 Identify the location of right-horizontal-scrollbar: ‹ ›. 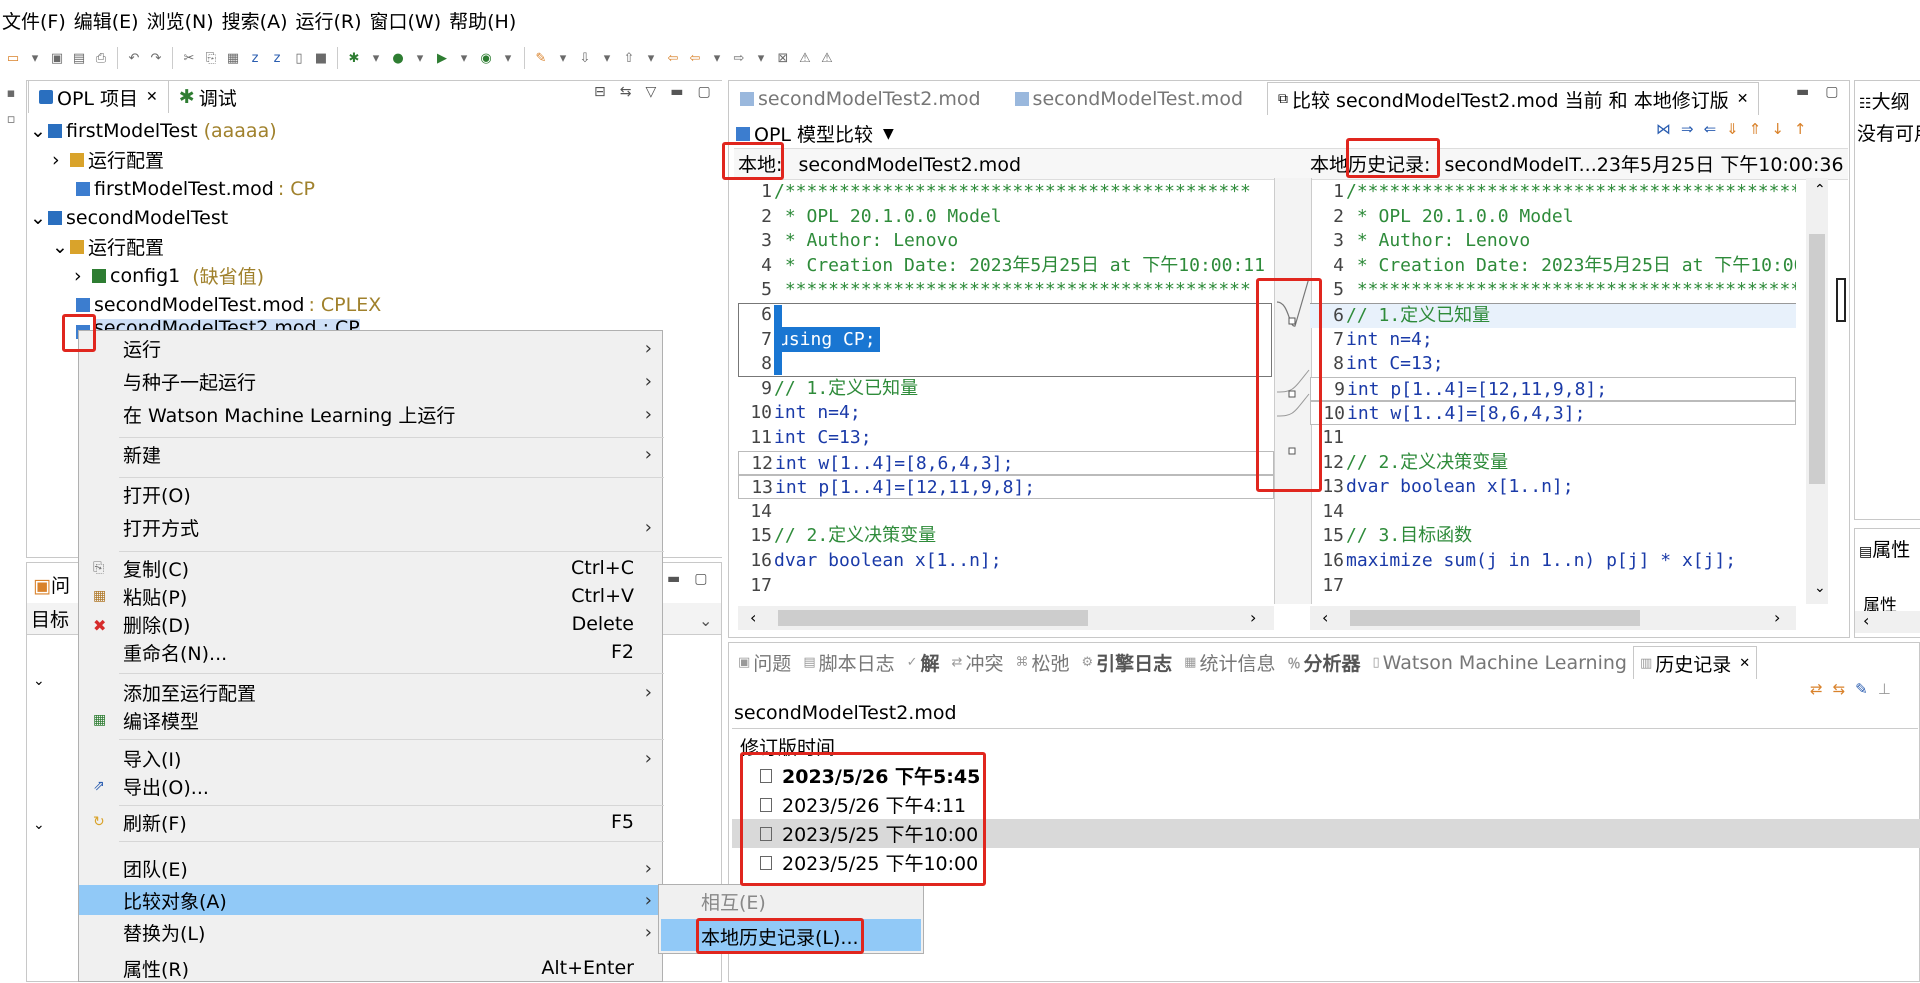
(1553, 618).